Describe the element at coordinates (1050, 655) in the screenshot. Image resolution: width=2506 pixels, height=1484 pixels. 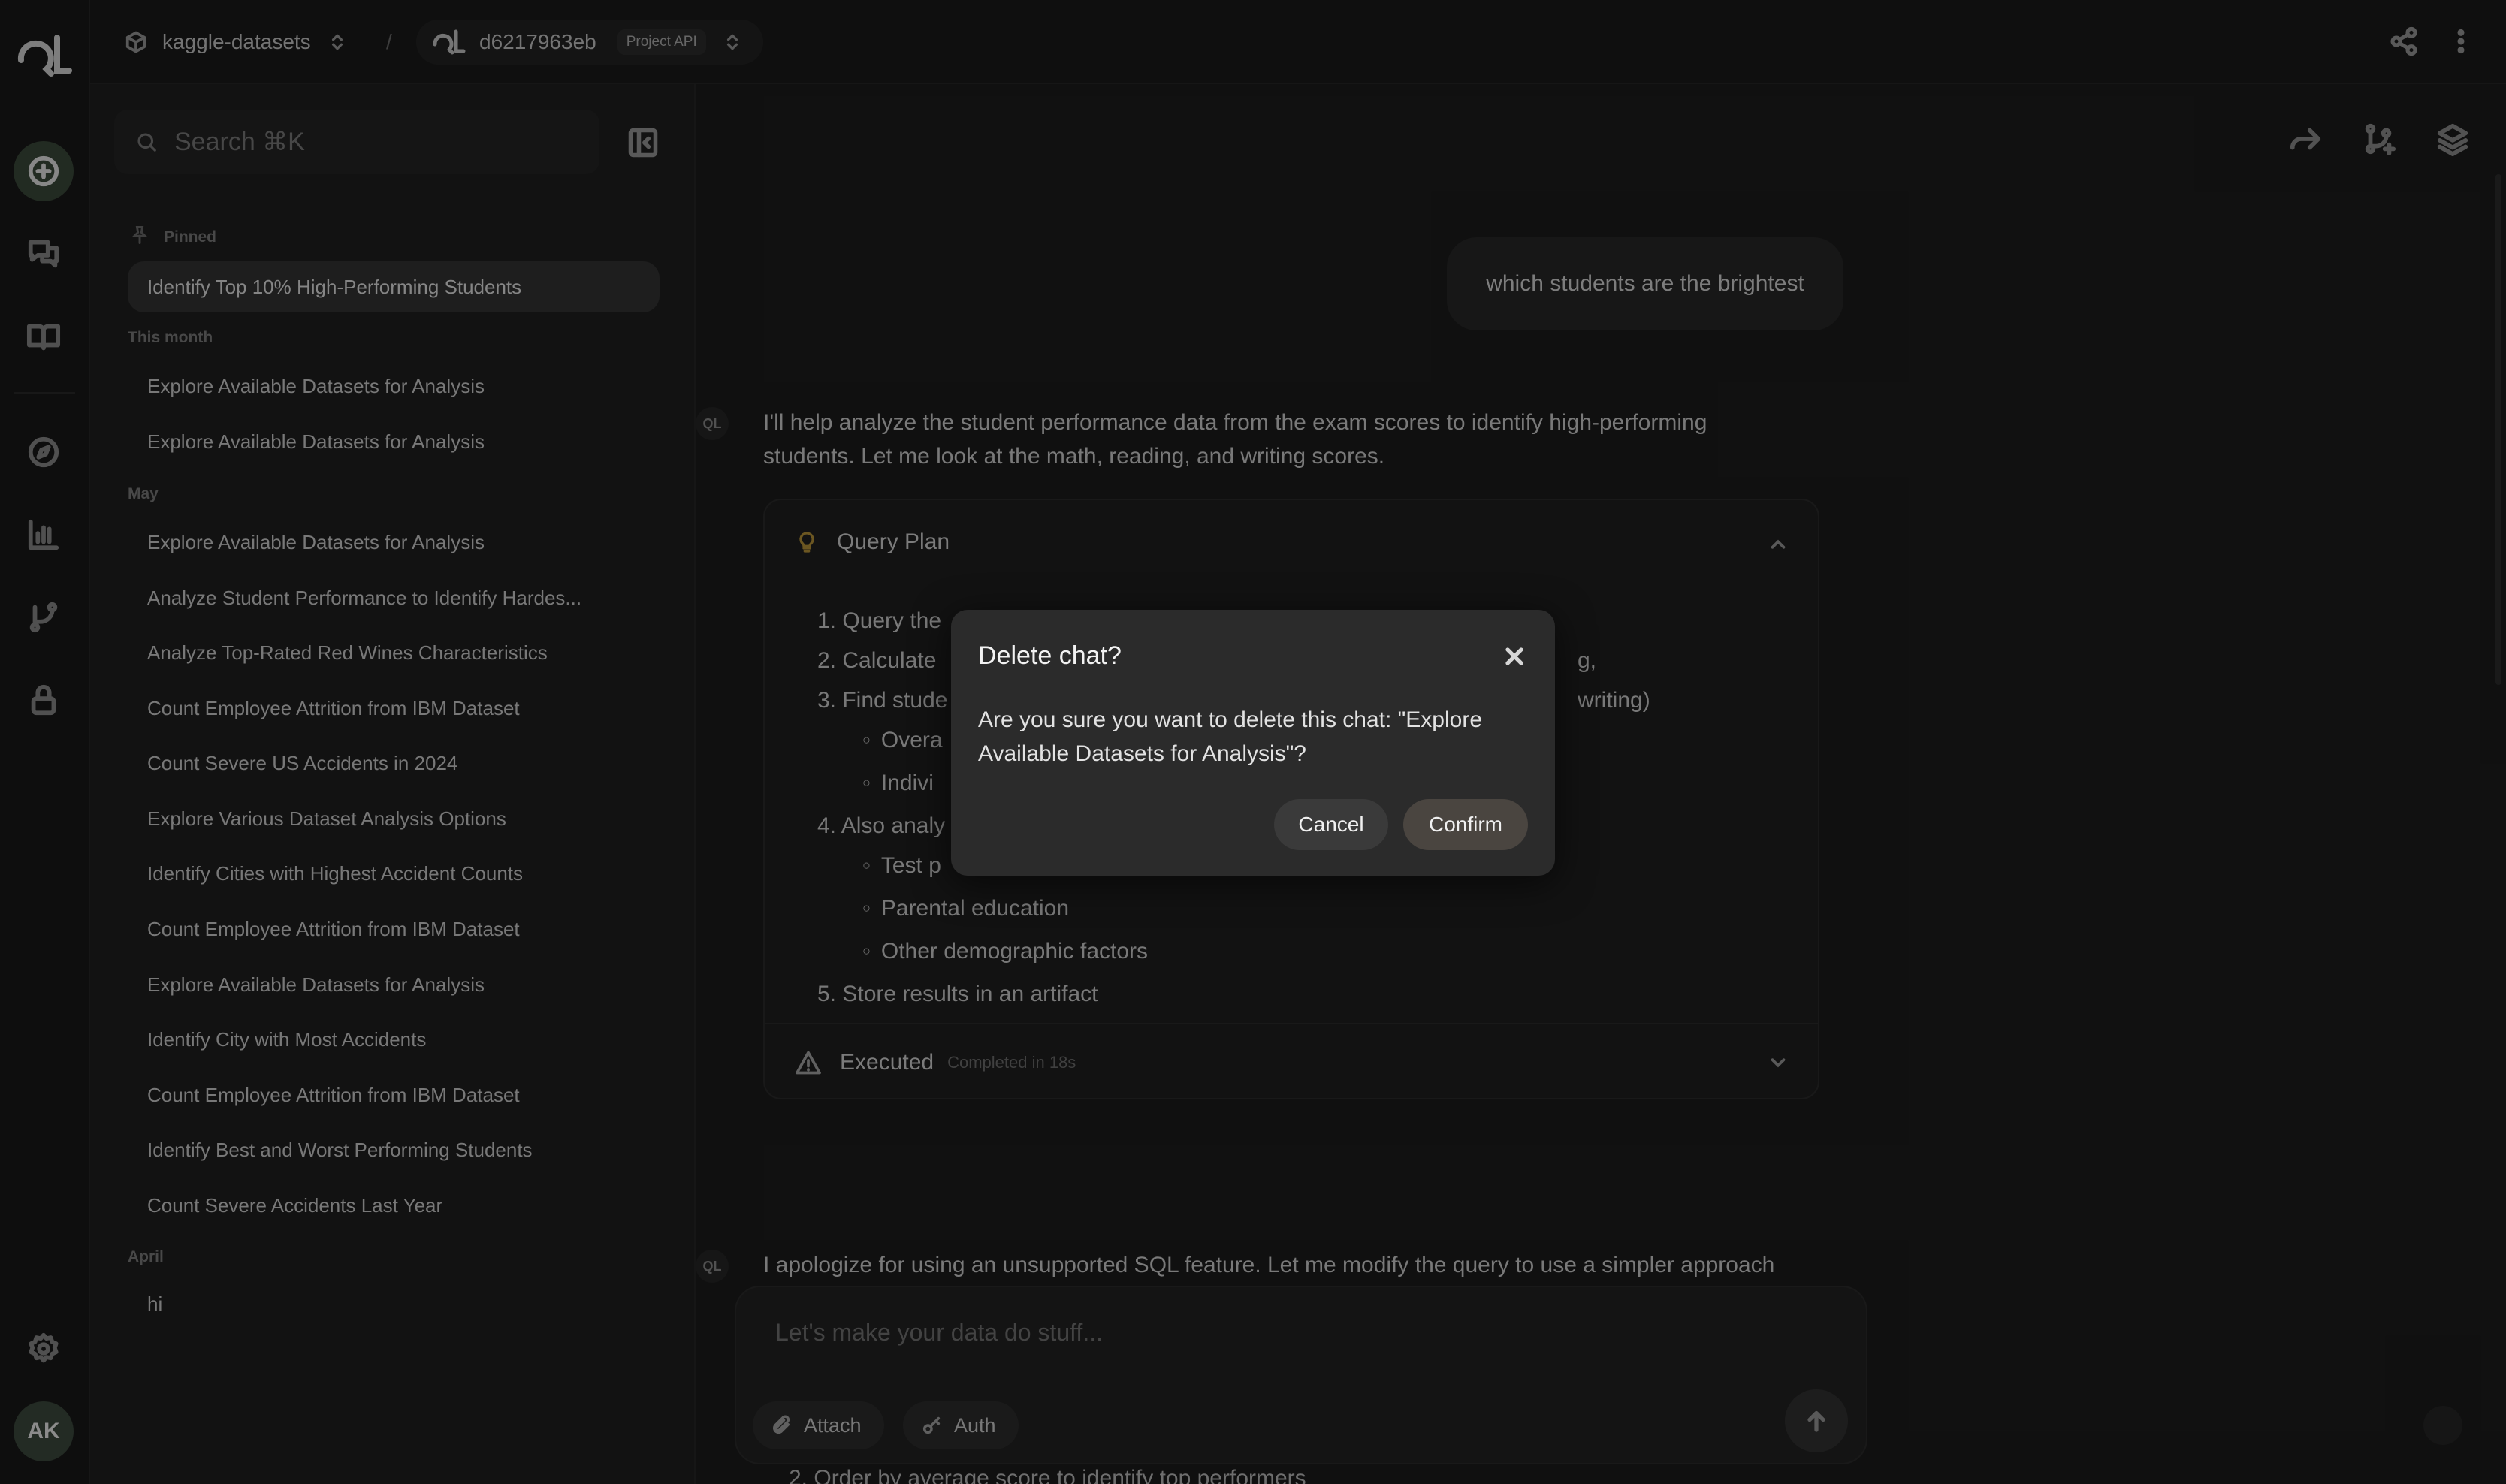
I see `dialog-title: Delete chat?` at that location.